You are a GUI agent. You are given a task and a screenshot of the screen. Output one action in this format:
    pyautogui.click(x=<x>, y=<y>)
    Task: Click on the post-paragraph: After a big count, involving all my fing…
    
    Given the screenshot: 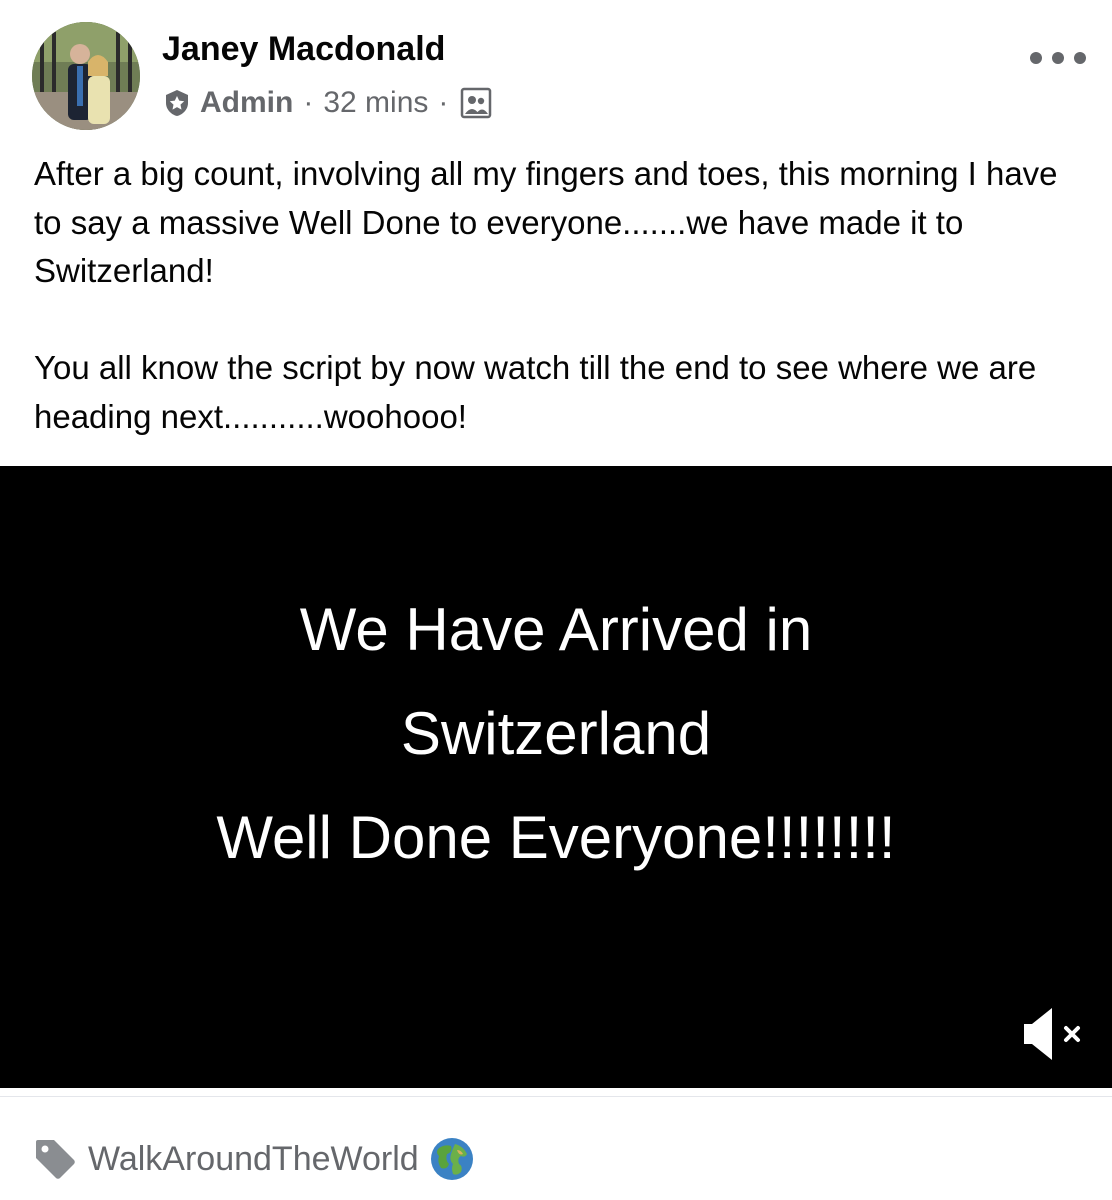 What is the action you would take?
    pyautogui.click(x=546, y=222)
    